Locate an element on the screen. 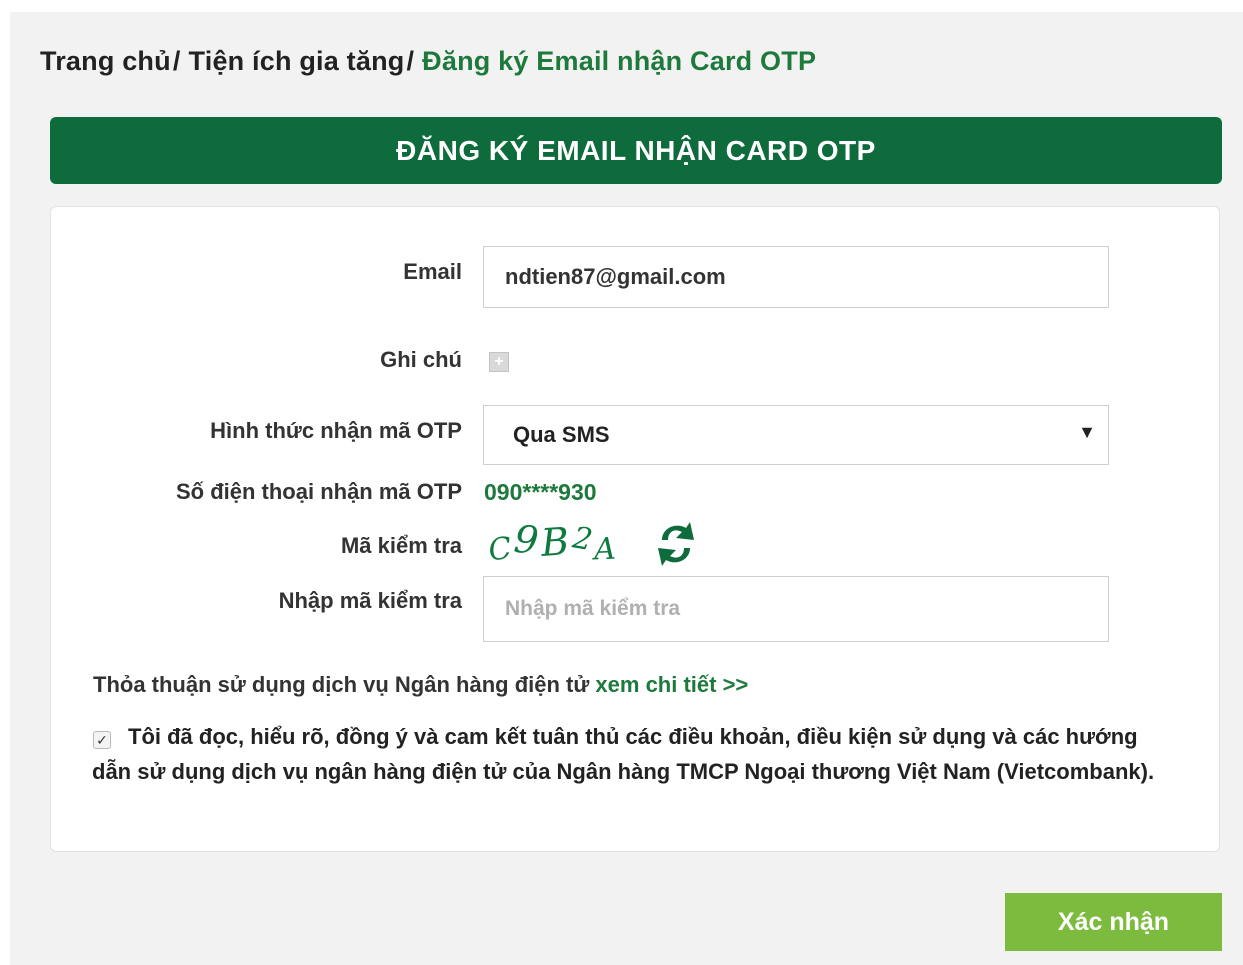 This screenshot has height=965, width=1243. otp-method-value: Qua SMS is located at coordinates (561, 434).